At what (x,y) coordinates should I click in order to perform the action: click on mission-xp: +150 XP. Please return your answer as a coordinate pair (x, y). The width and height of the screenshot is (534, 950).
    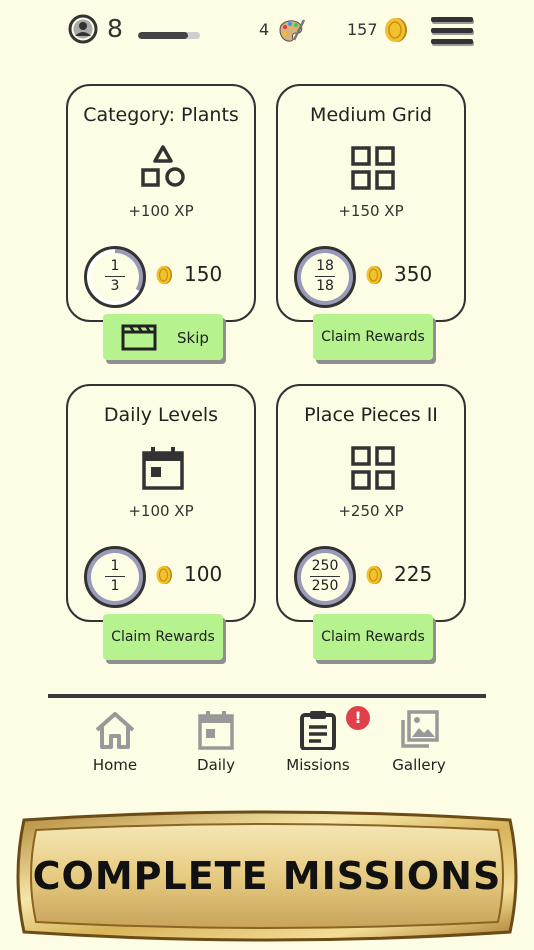
    Looking at the image, I should click on (371, 211).